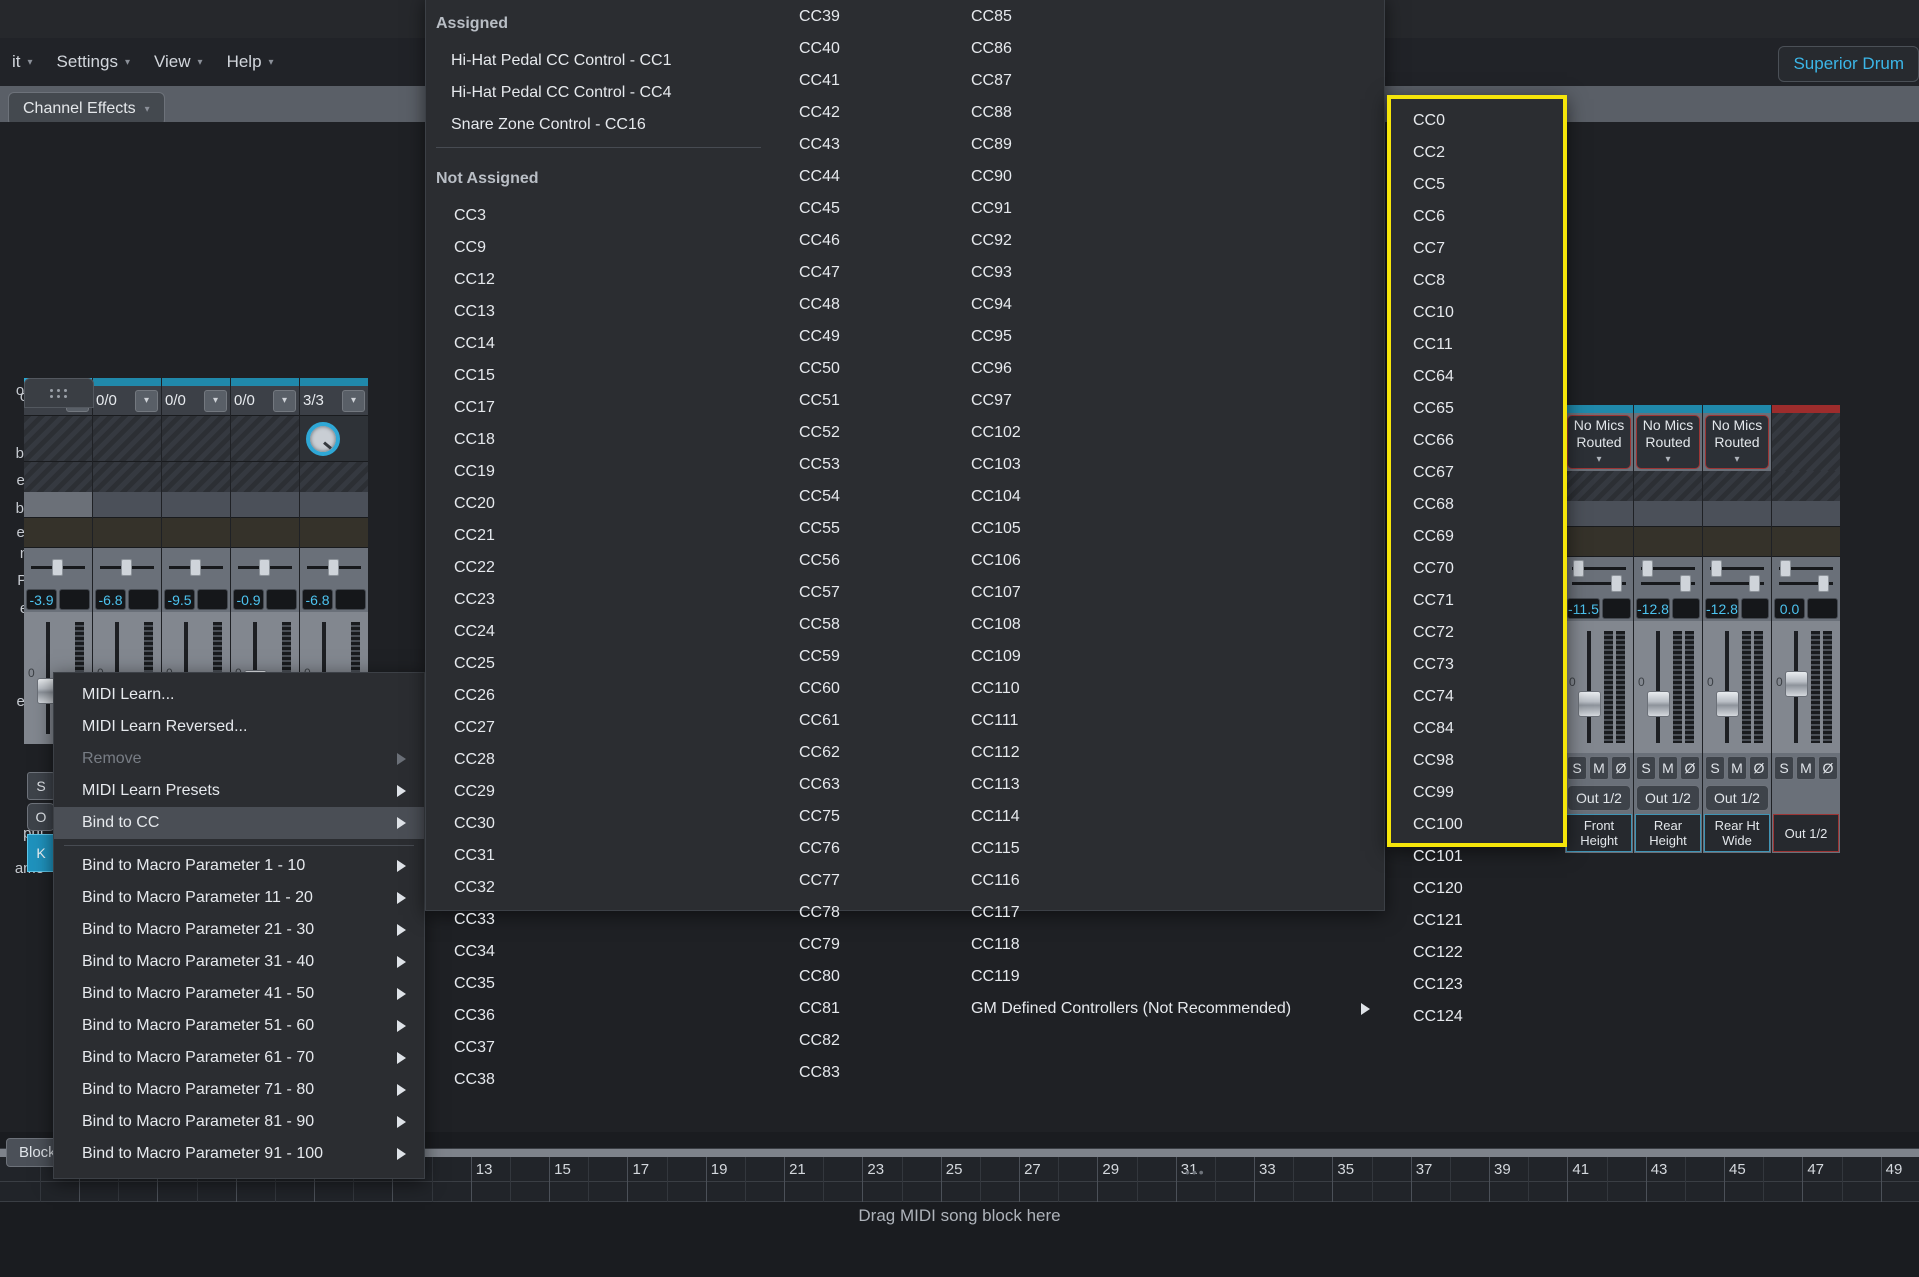  Describe the element at coordinates (1166, 593) in the screenshot. I see `cc-menu-item: CC107` at that location.